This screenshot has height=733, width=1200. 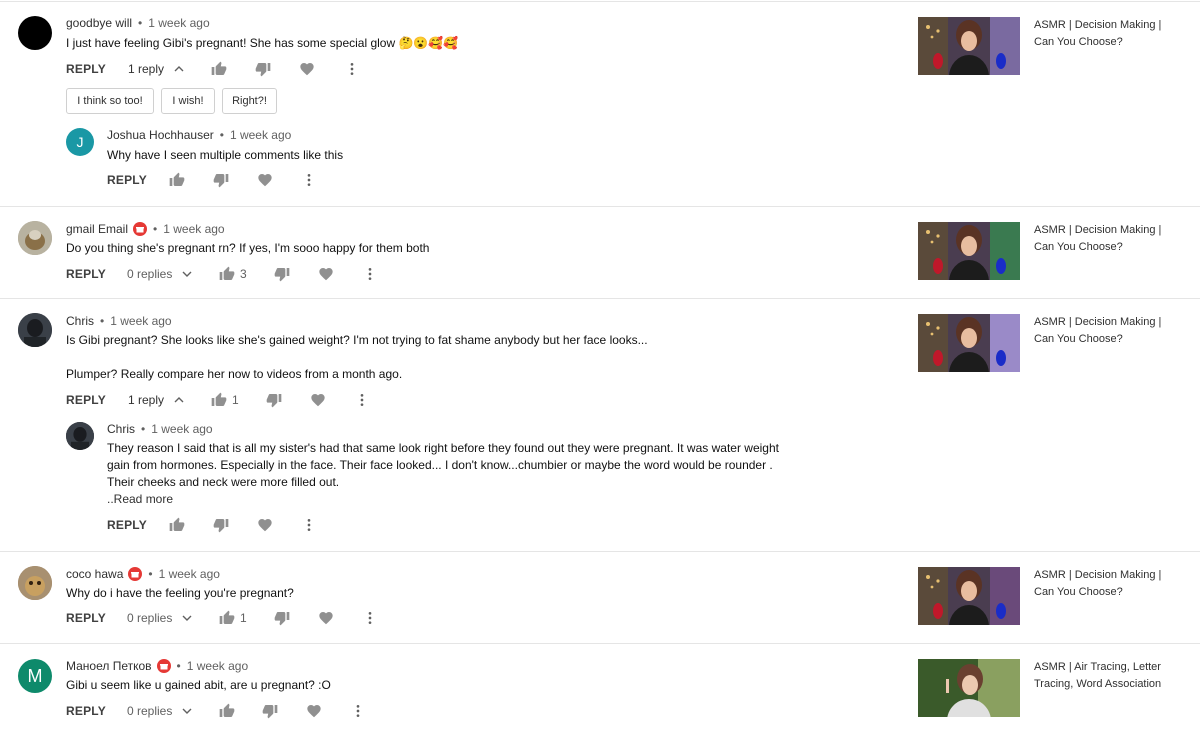 What do you see at coordinates (80, 142) in the screenshot?
I see `avatar: J` at bounding box center [80, 142].